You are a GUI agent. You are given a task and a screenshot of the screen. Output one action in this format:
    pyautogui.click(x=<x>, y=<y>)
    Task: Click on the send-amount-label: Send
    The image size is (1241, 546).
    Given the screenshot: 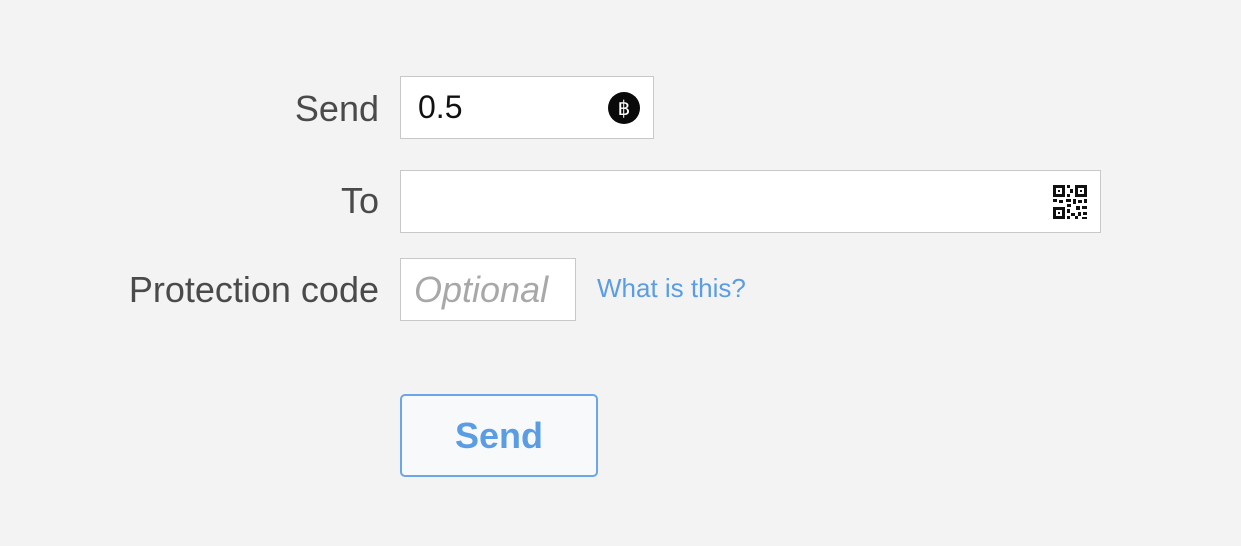 What is the action you would take?
    pyautogui.click(x=336, y=108)
    